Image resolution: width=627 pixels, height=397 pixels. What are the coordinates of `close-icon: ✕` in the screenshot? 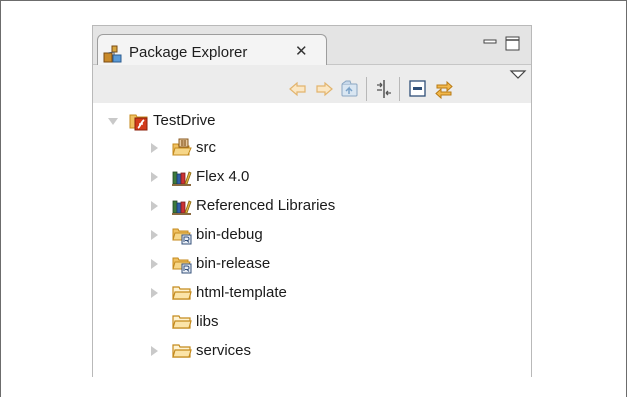 It's located at (301, 51).